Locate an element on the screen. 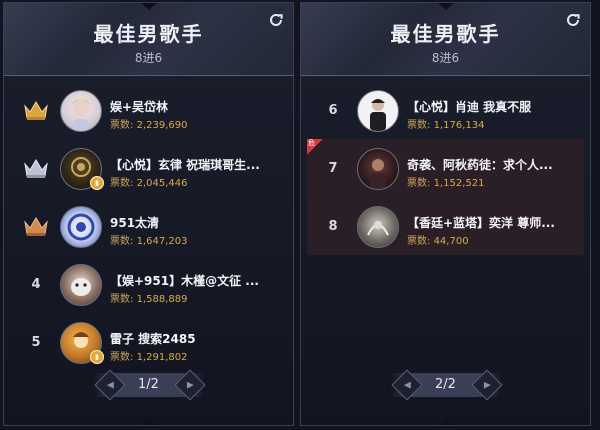  pagination: ◀ 1/2 ▶ is located at coordinates (148, 385).